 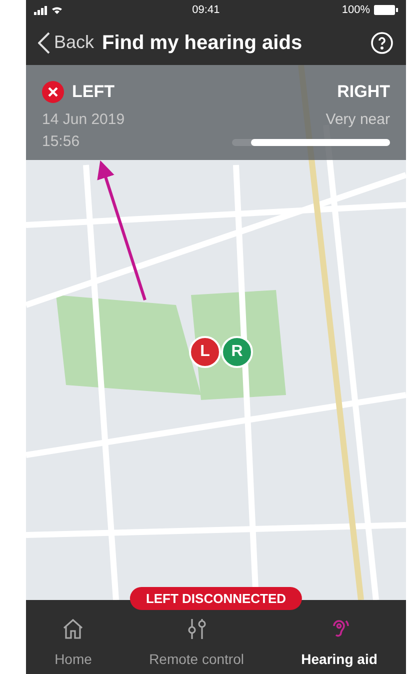 What do you see at coordinates (356, 10) in the screenshot?
I see `battery-percent: 100%` at bounding box center [356, 10].